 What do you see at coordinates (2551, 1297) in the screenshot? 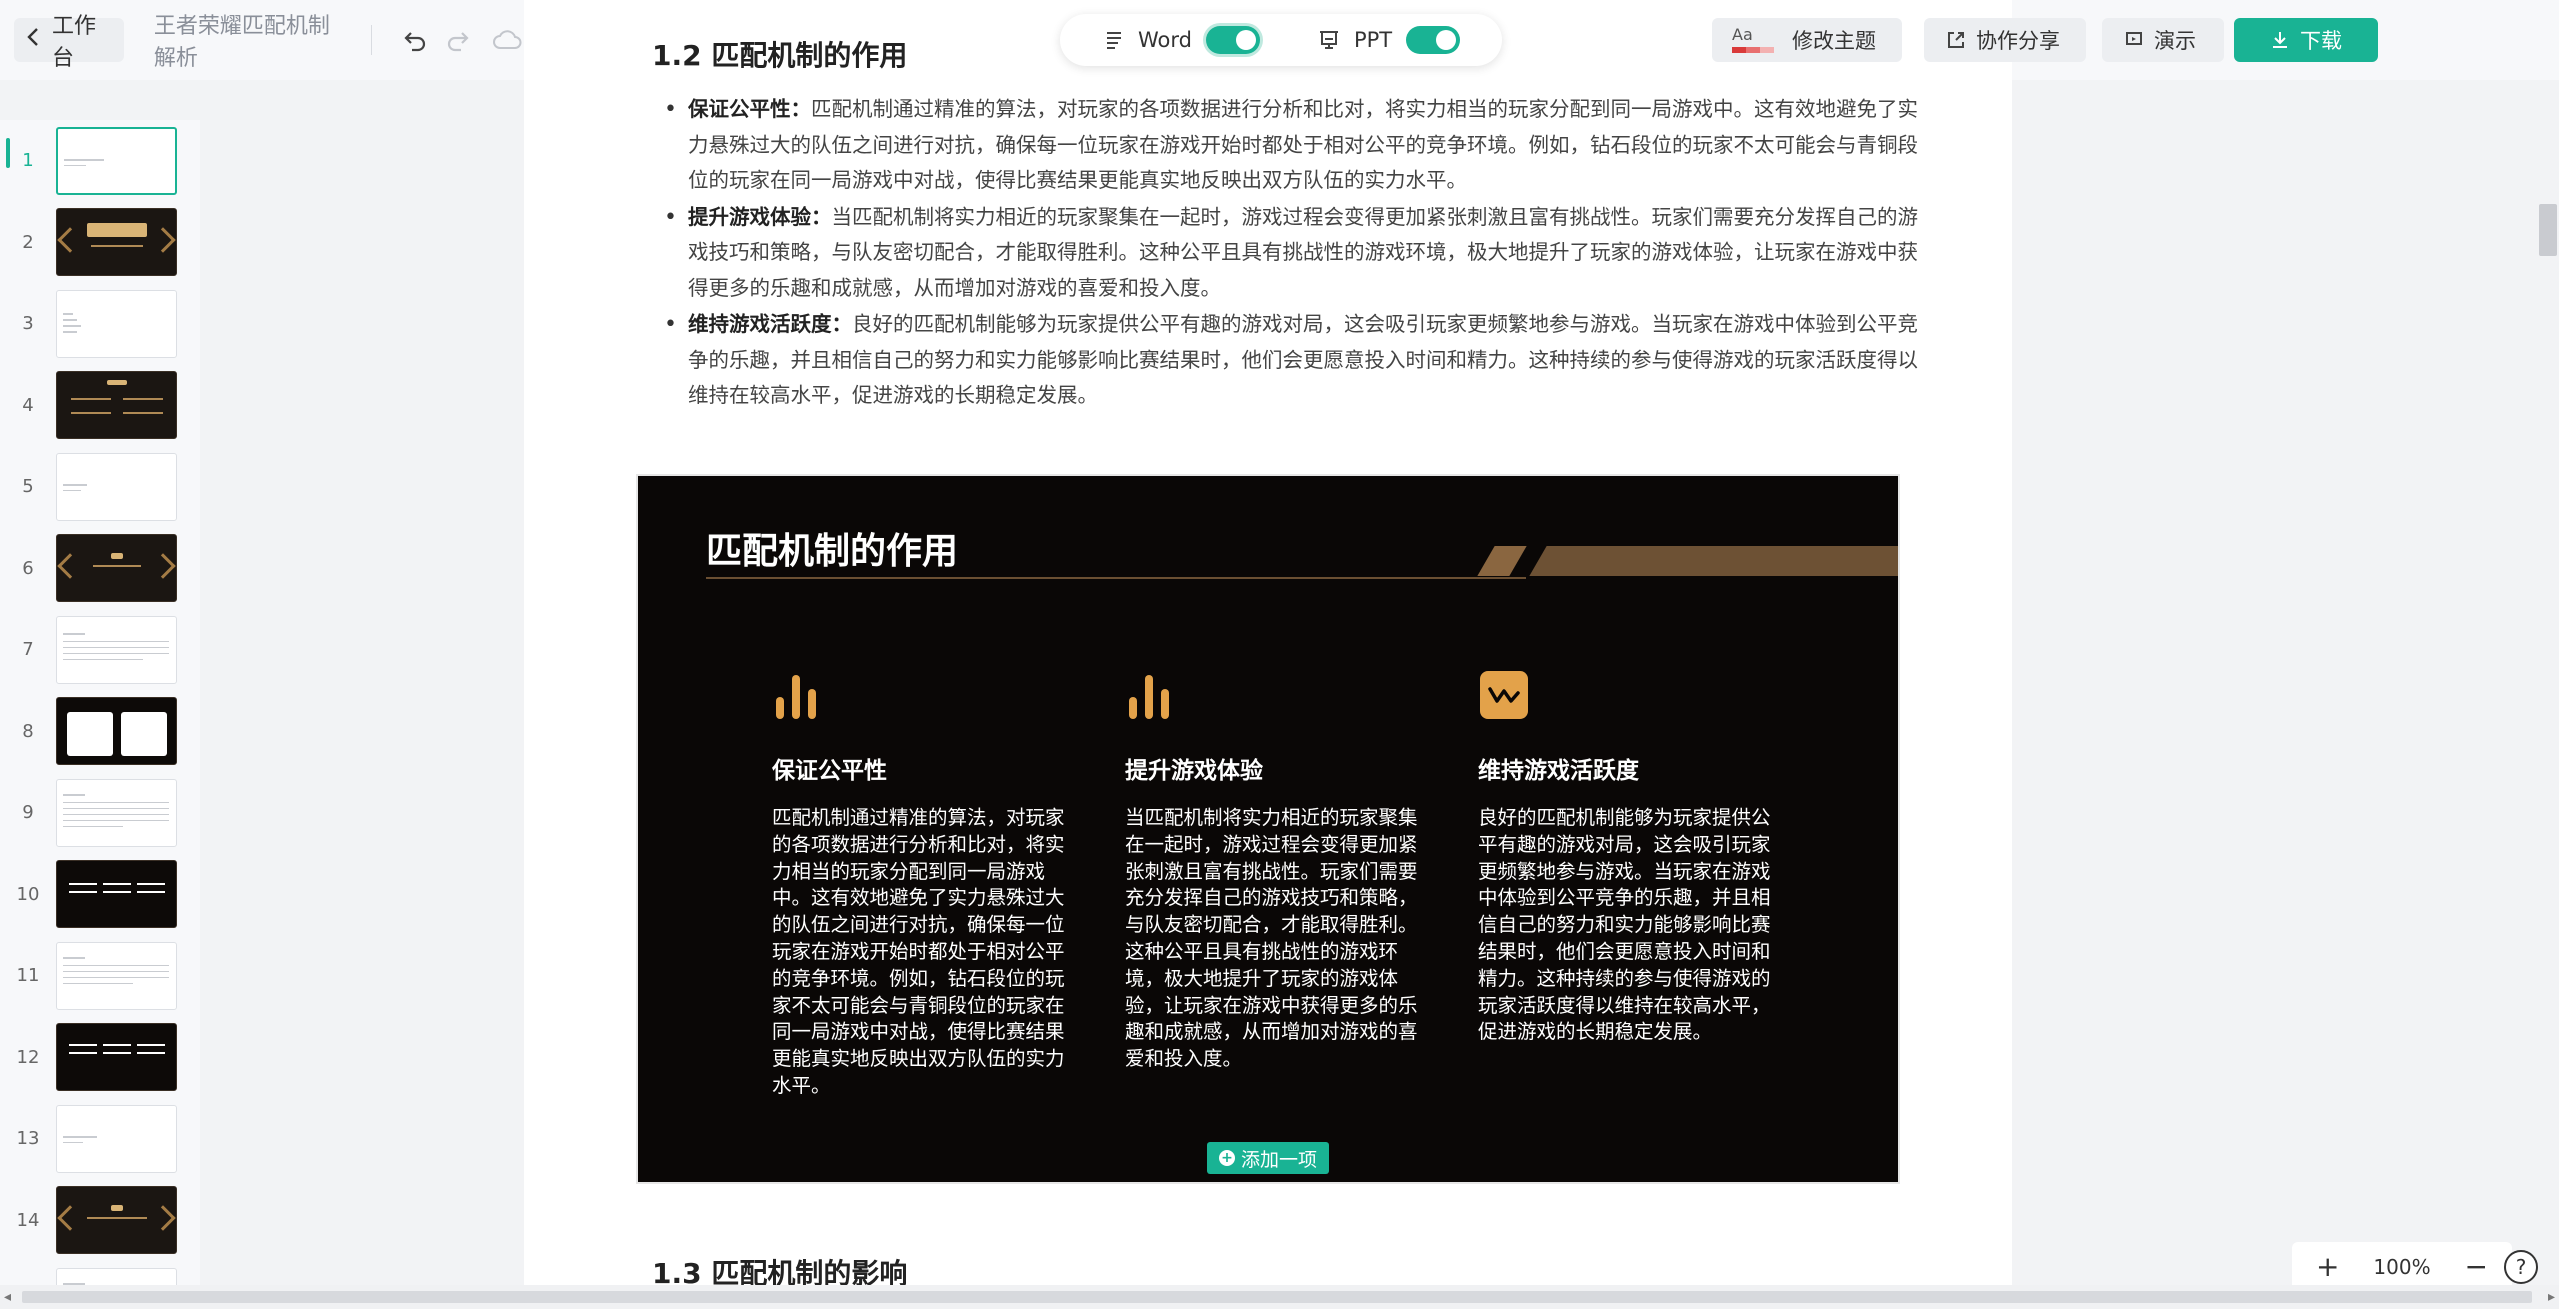
I see `scroll-right-arrow-icon: ▸` at bounding box center [2551, 1297].